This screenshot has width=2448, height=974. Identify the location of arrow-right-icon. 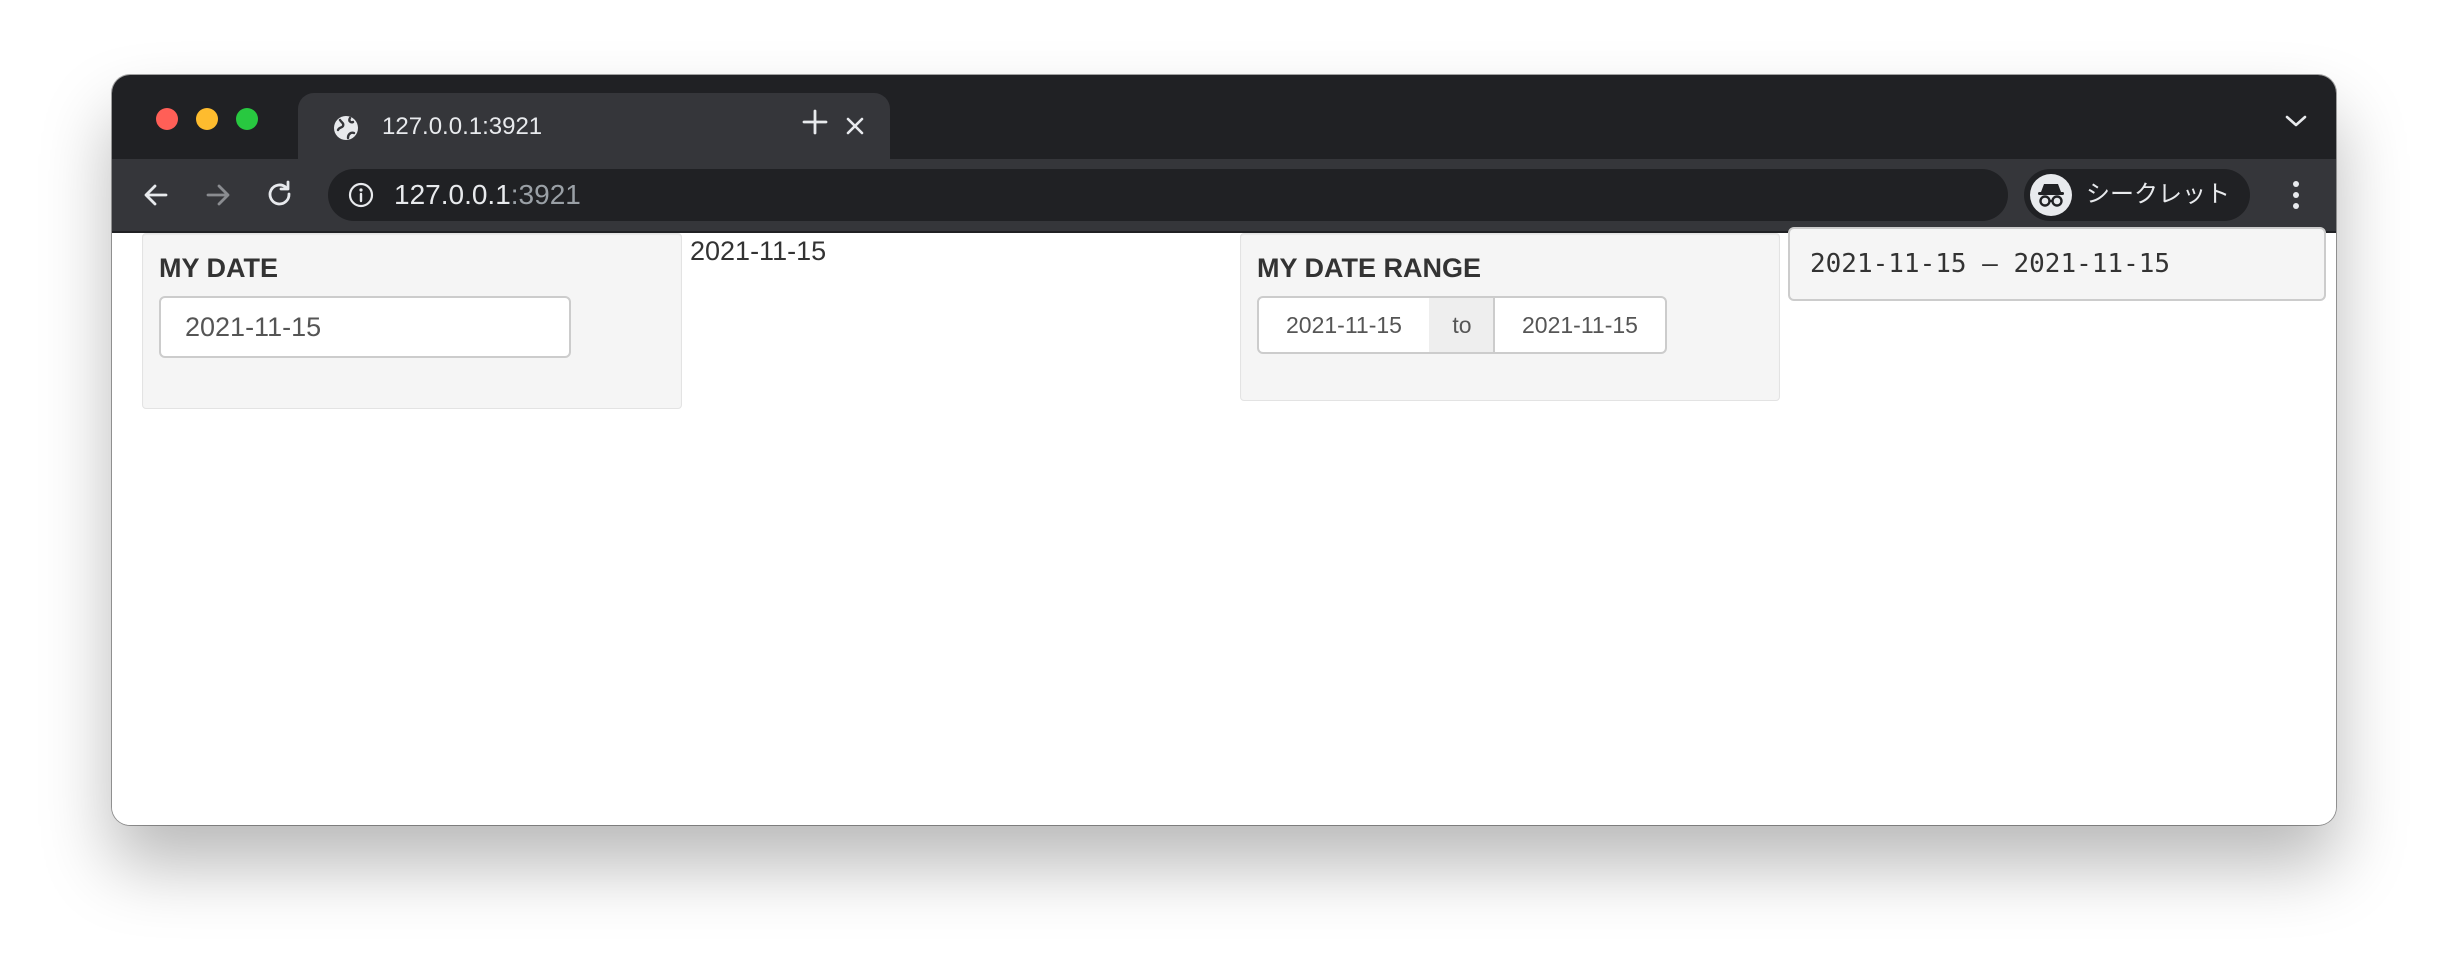
(218, 195).